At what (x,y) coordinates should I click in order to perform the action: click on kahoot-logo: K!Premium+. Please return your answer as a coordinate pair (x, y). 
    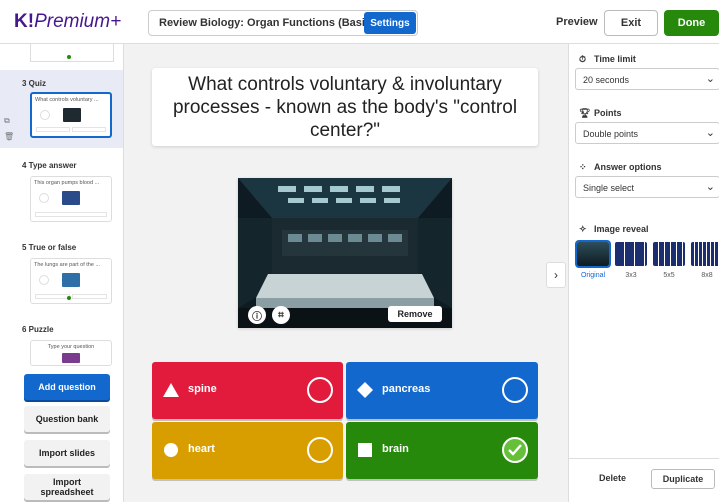
    Looking at the image, I should click on (67, 22).